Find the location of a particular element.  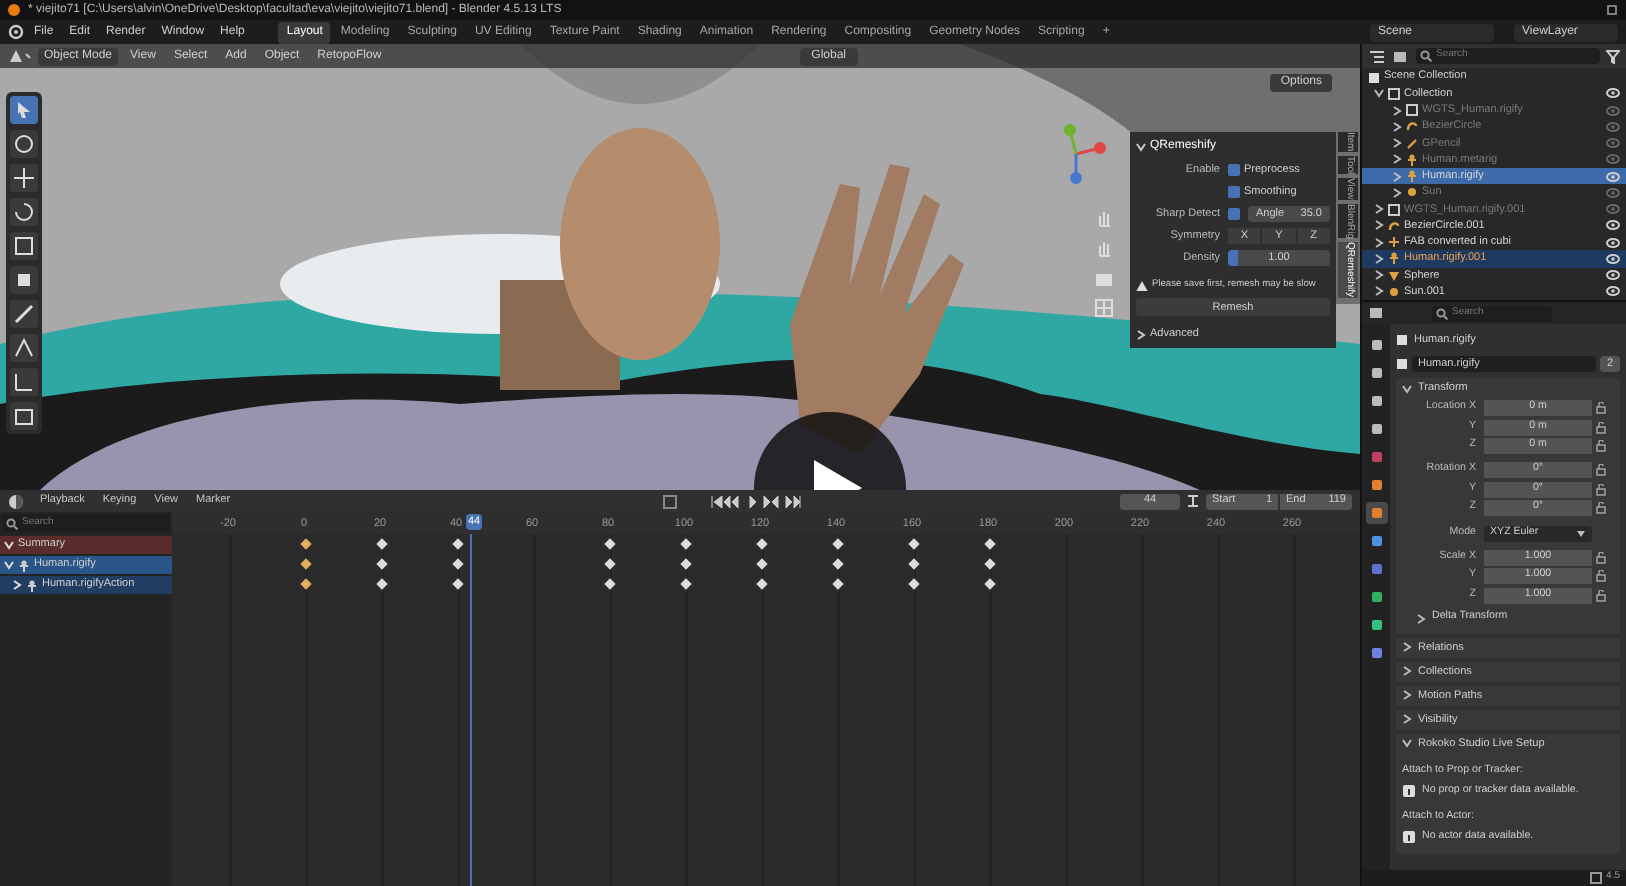

curve-icon is located at coordinates (1412, 126).